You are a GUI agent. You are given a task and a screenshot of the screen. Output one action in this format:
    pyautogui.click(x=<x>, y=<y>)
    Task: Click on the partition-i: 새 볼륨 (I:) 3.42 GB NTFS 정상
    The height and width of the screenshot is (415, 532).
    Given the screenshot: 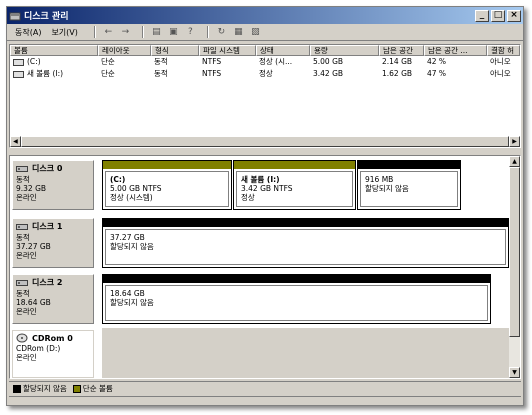 What is the action you would take?
    pyautogui.click(x=294, y=185)
    